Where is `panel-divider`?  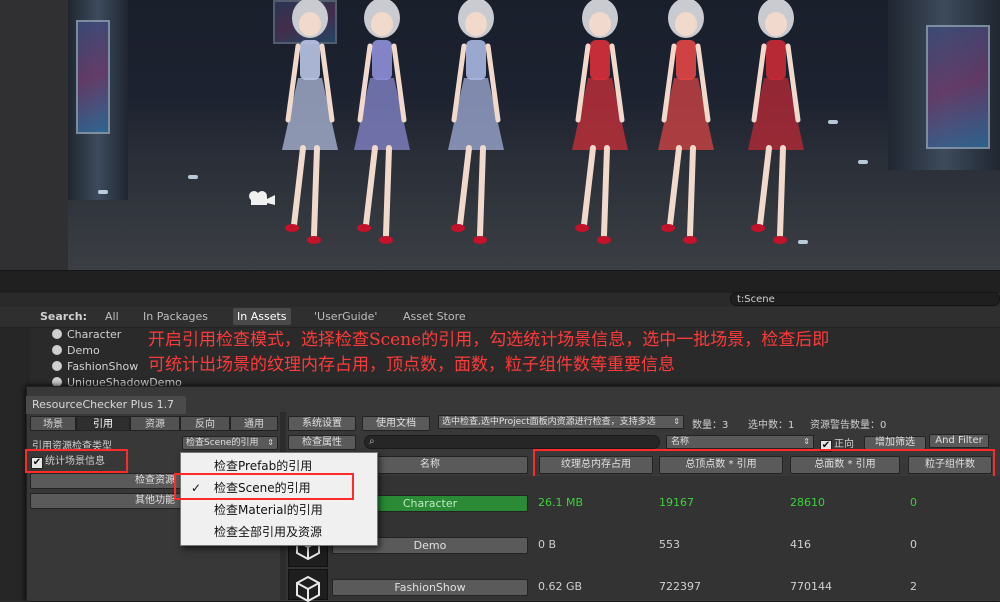
panel-divider is located at coordinates (500, 281).